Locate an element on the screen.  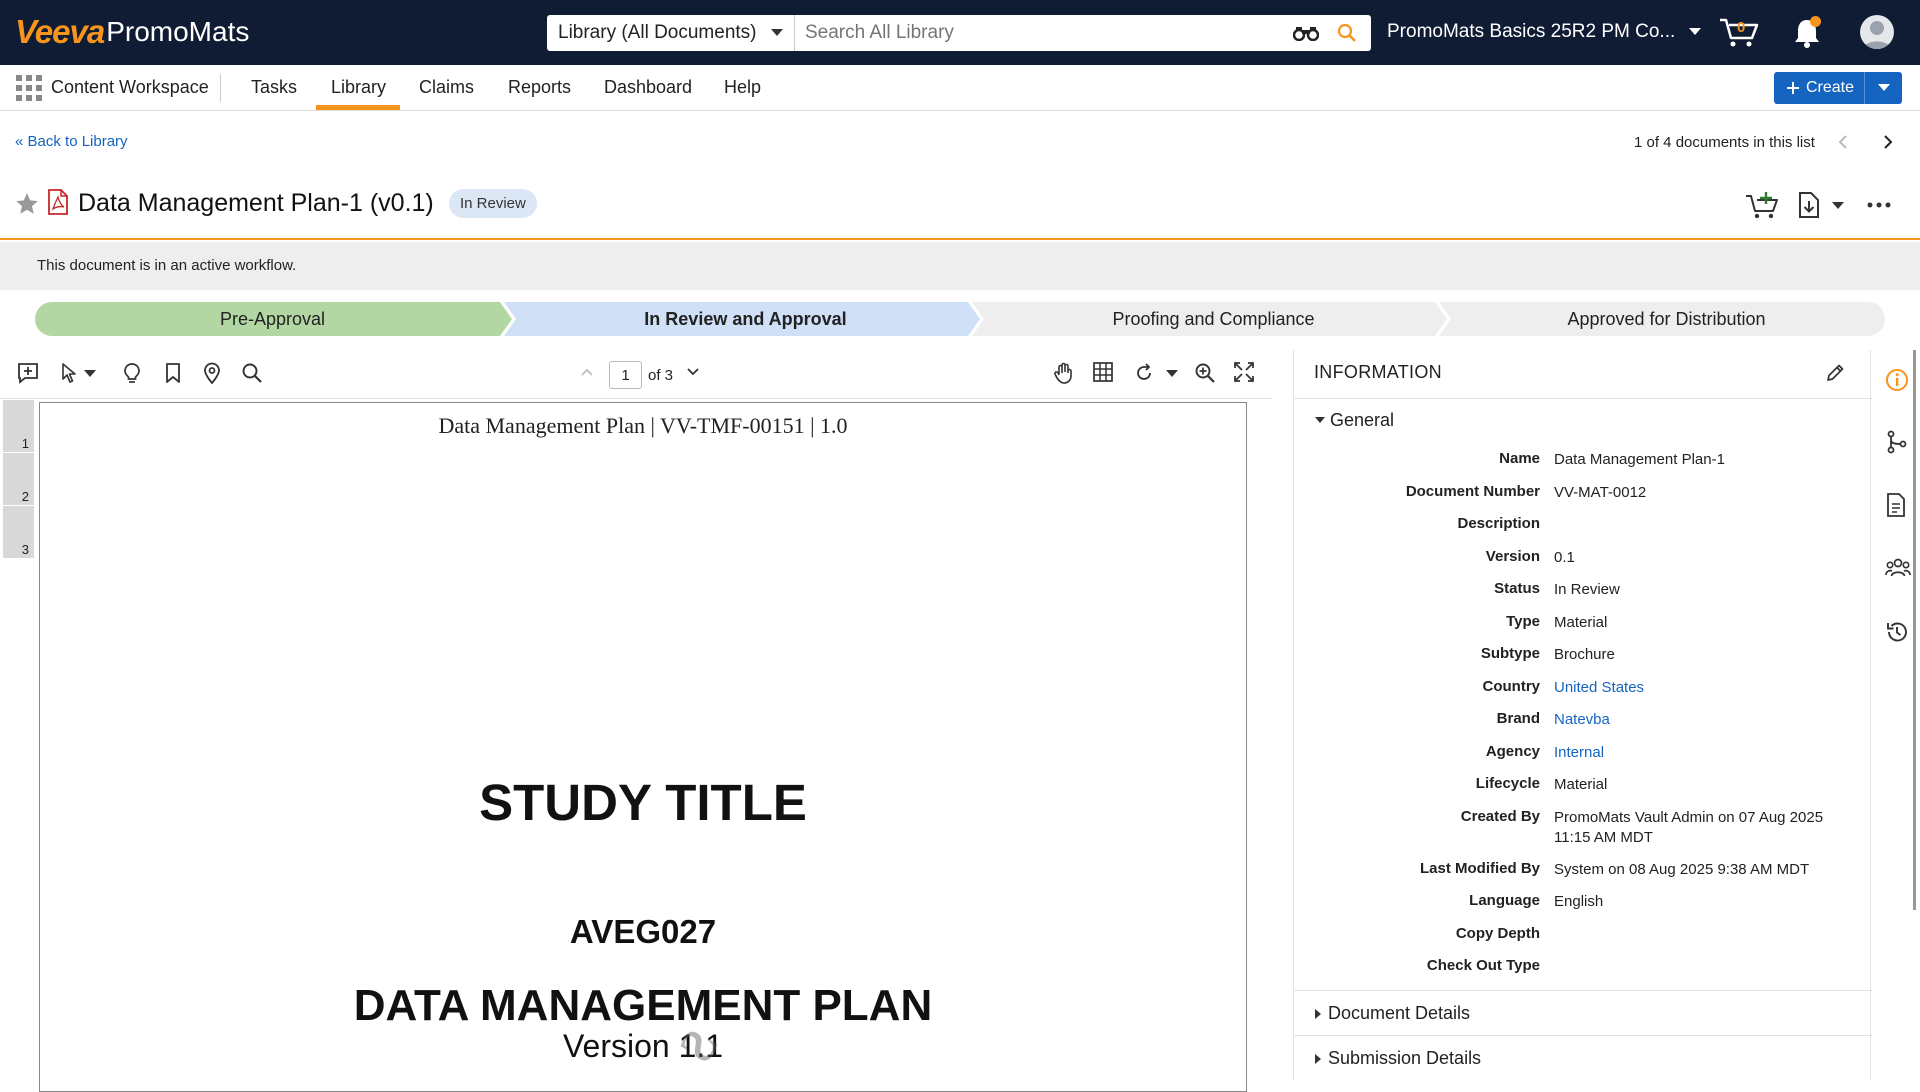
bookmark-icon is located at coordinates (173, 373).